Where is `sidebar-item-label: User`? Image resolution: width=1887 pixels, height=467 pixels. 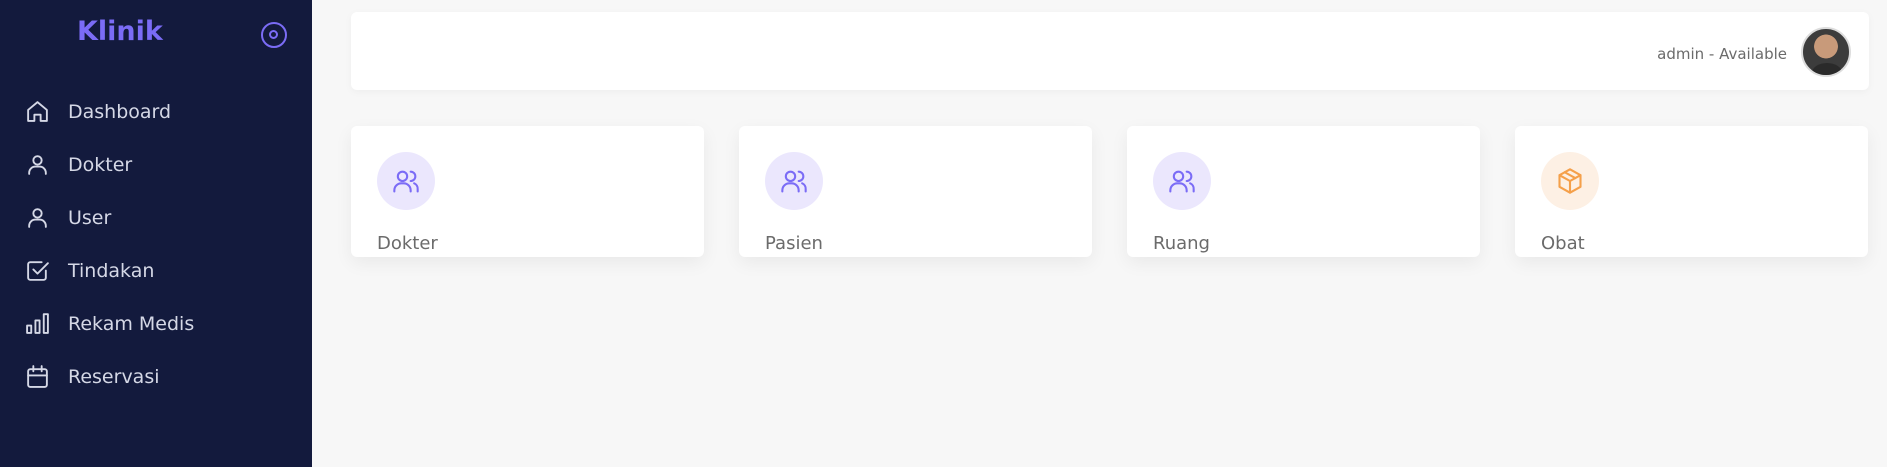 sidebar-item-label: User is located at coordinates (90, 217).